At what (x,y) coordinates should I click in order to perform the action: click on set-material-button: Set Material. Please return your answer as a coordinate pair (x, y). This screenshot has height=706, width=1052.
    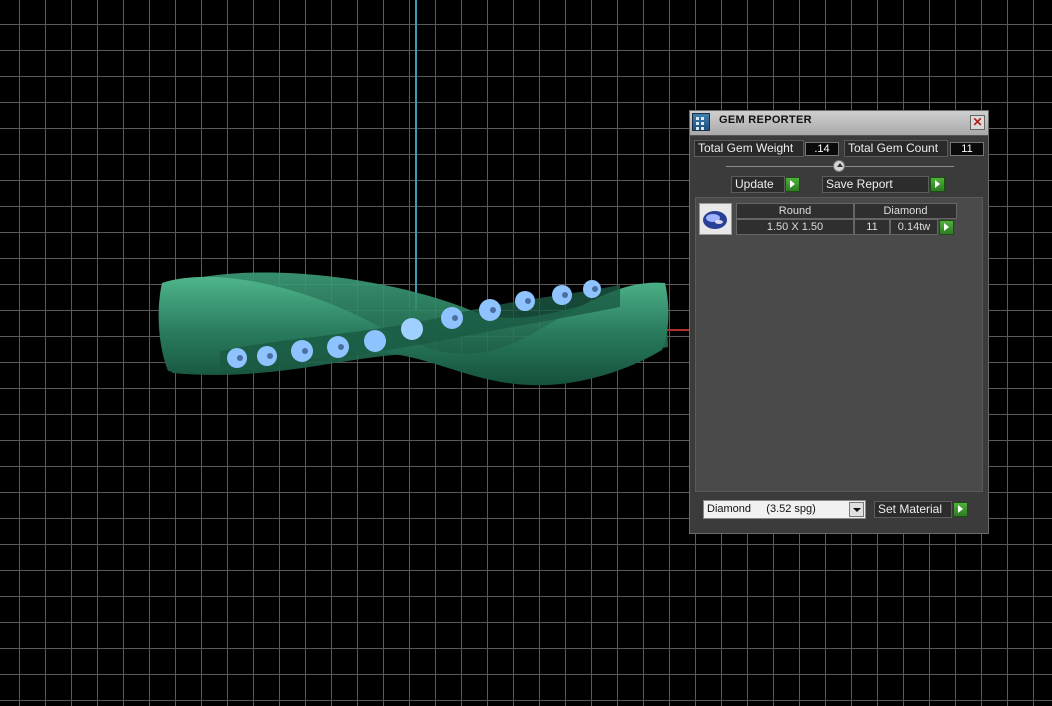
    Looking at the image, I should click on (913, 509).